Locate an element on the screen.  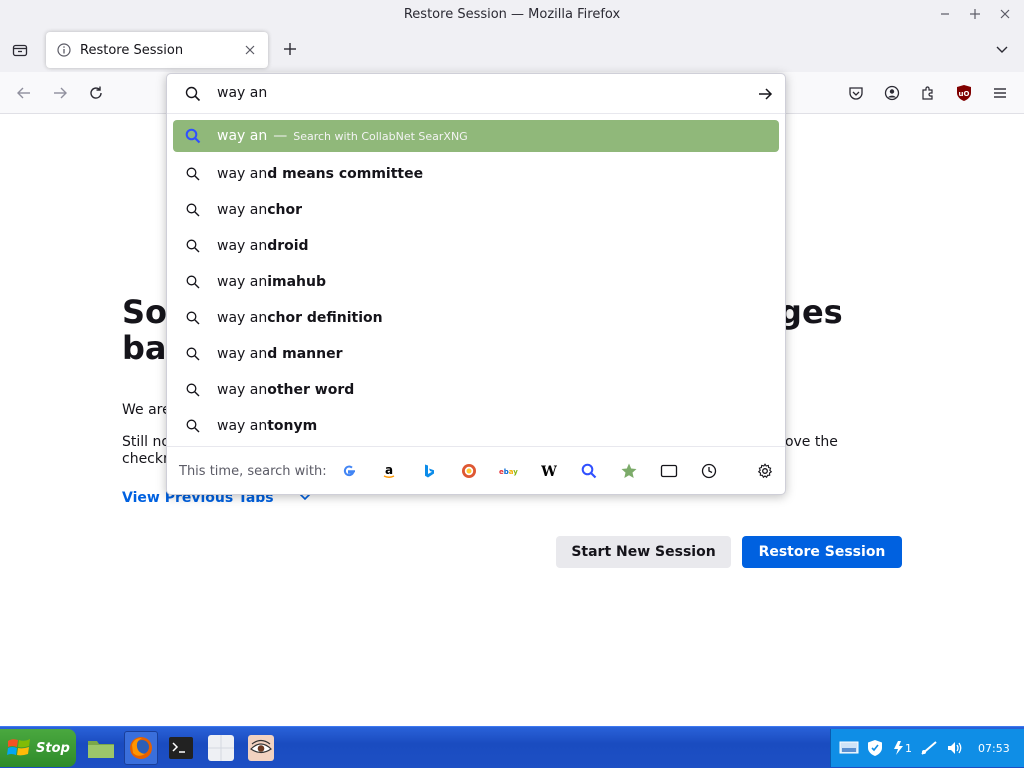
tab-restore-session: Restore Session is located at coordinates (157, 50).